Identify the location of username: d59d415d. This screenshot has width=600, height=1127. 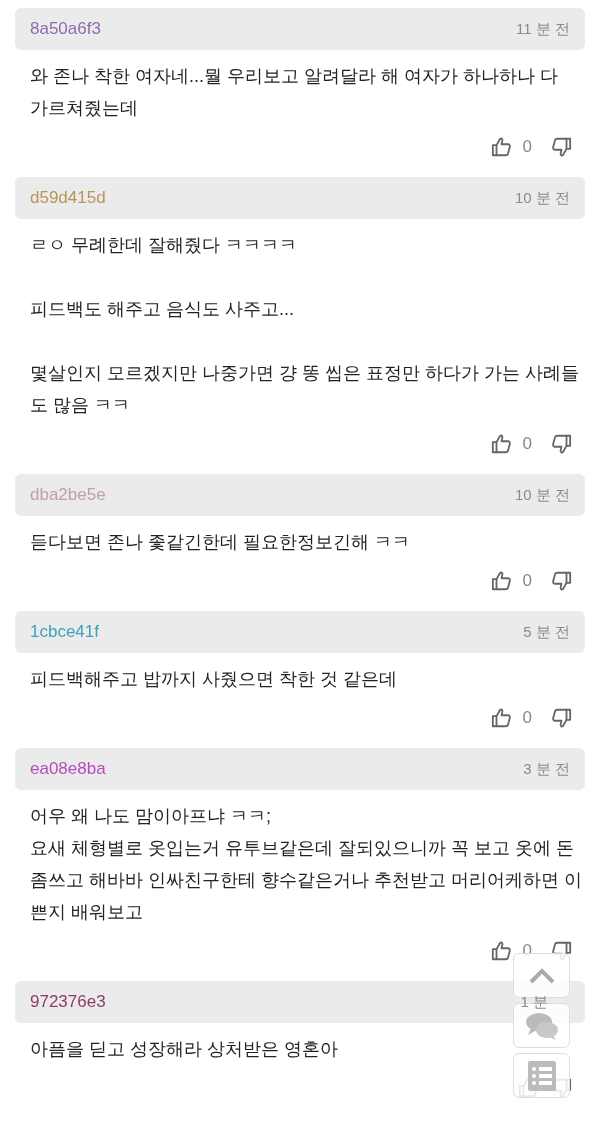
(68, 198).